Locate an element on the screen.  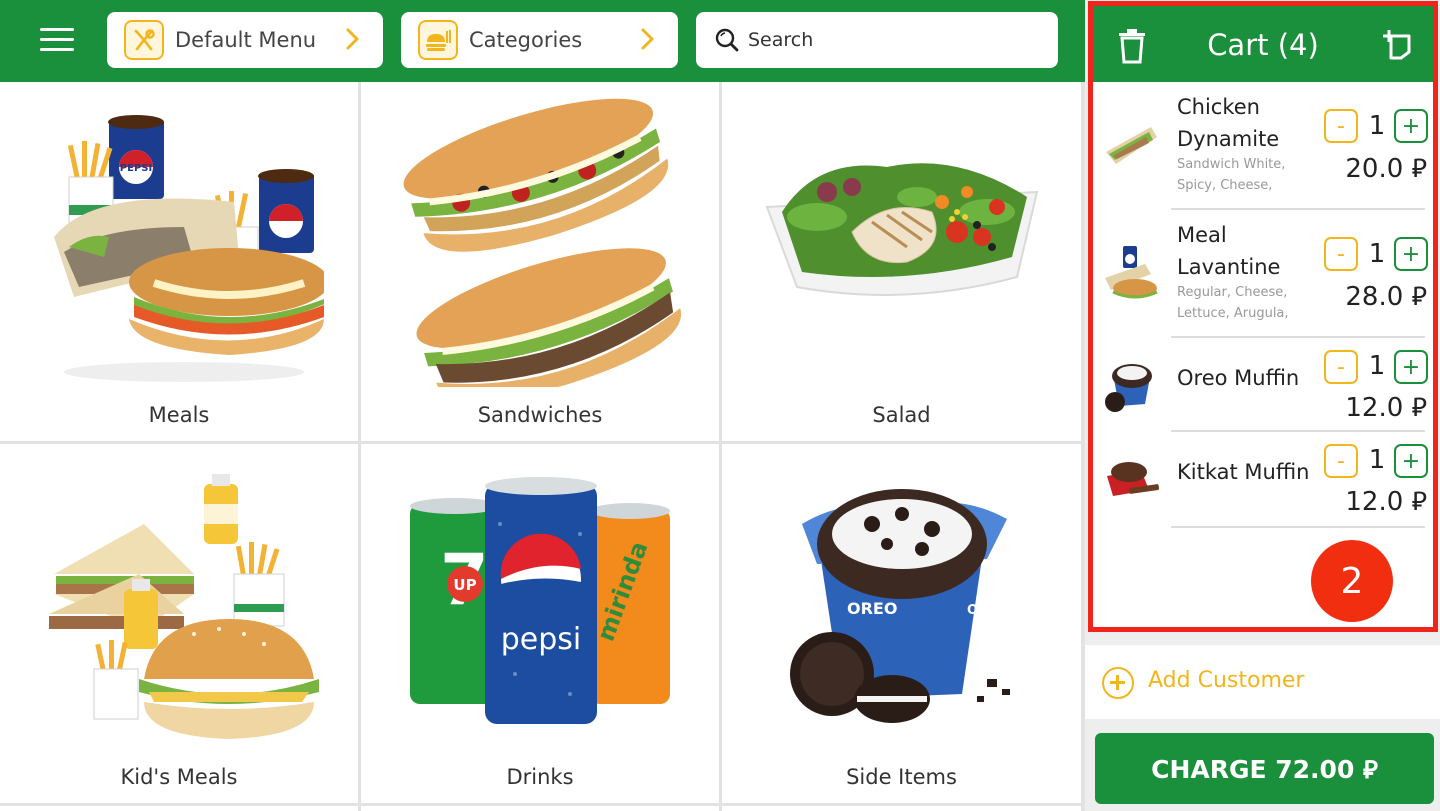
category-tile-salad: Salad is located at coordinates (901, 261).